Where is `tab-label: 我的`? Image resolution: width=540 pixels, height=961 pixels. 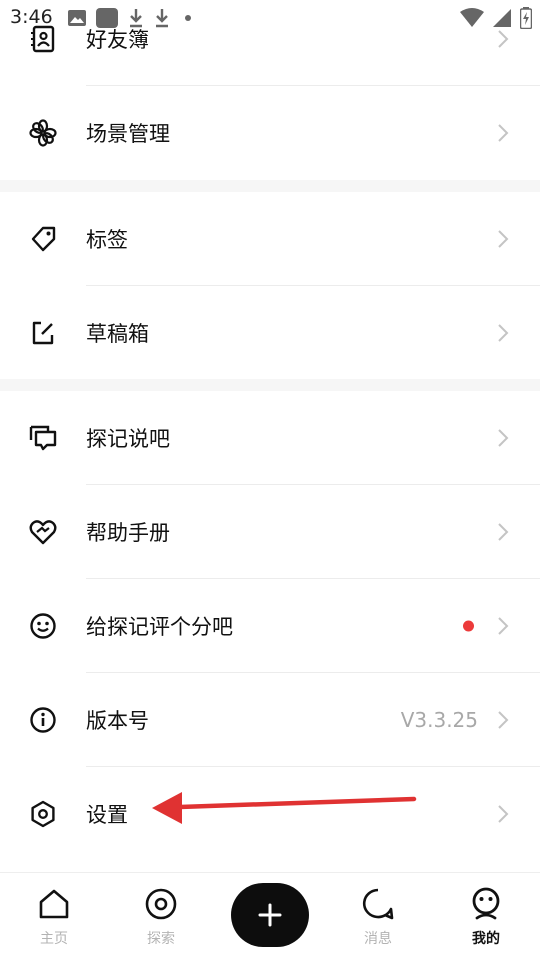
tab-label: 我的 is located at coordinates (486, 939).